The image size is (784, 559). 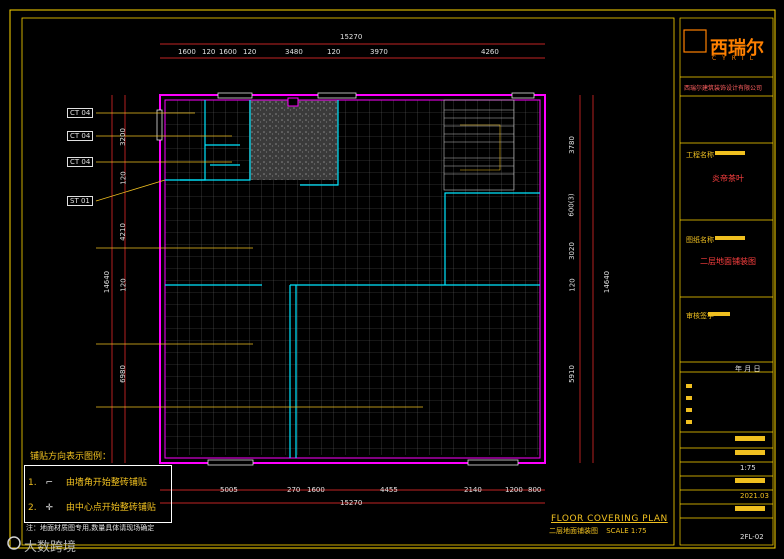 What do you see at coordinates (90, 528) in the screenshot?
I see `drawing-note: 注：地面材质图专用,数量具体请现场确定` at bounding box center [90, 528].